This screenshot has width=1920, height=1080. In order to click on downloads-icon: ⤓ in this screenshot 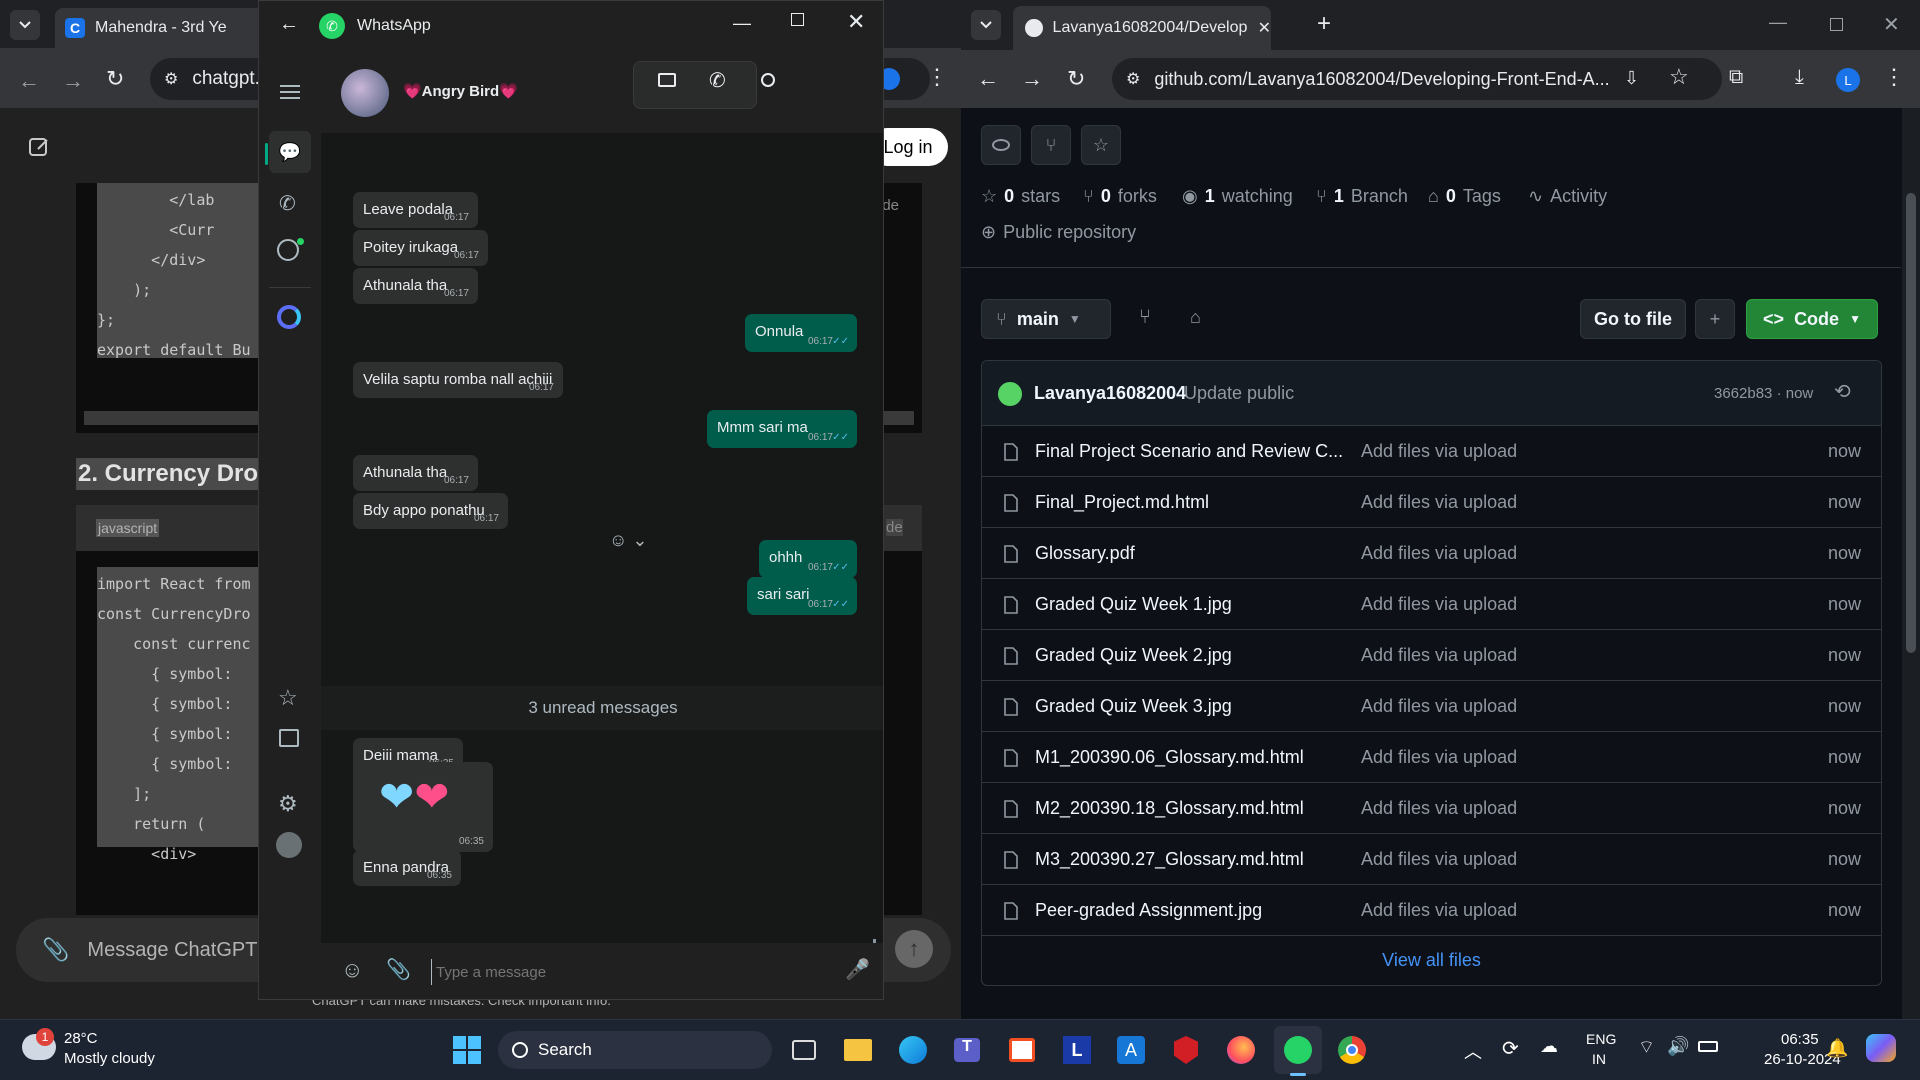, I will do `click(1799, 77)`.